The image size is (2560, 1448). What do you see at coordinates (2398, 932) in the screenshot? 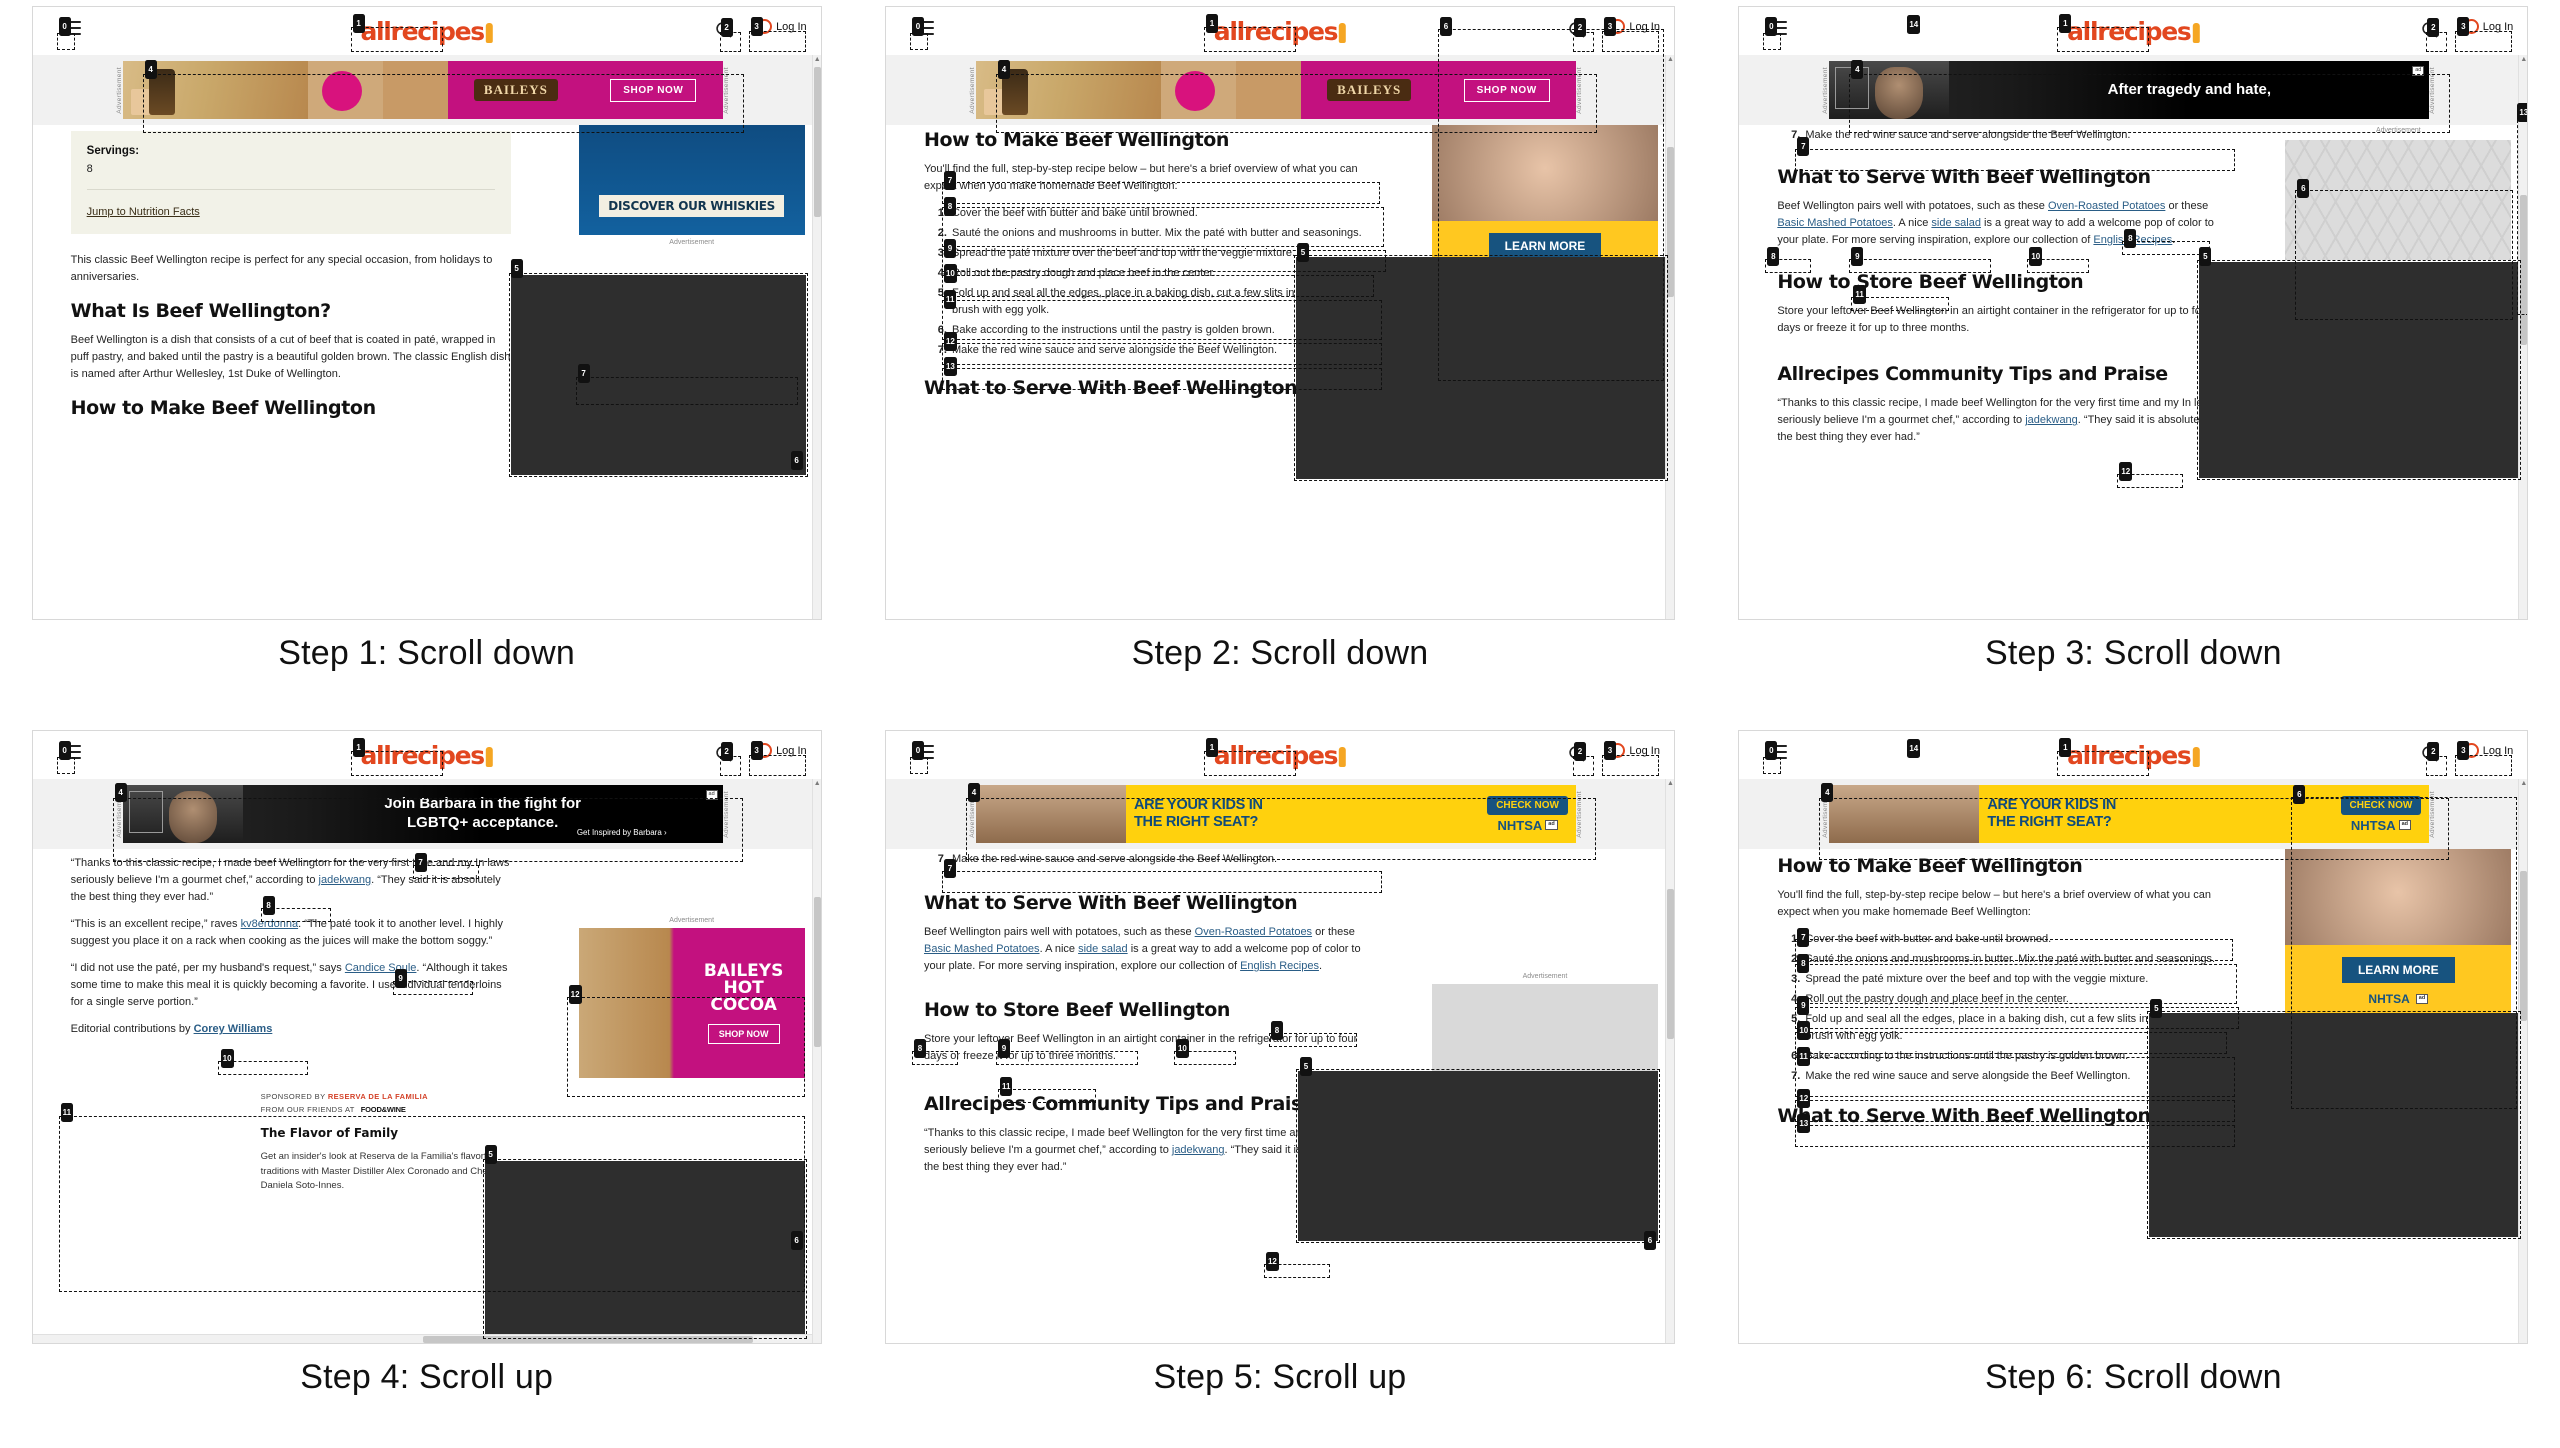
I see `baby-nhtsa-ad: LEARN MORE NHTSA ad` at bounding box center [2398, 932].